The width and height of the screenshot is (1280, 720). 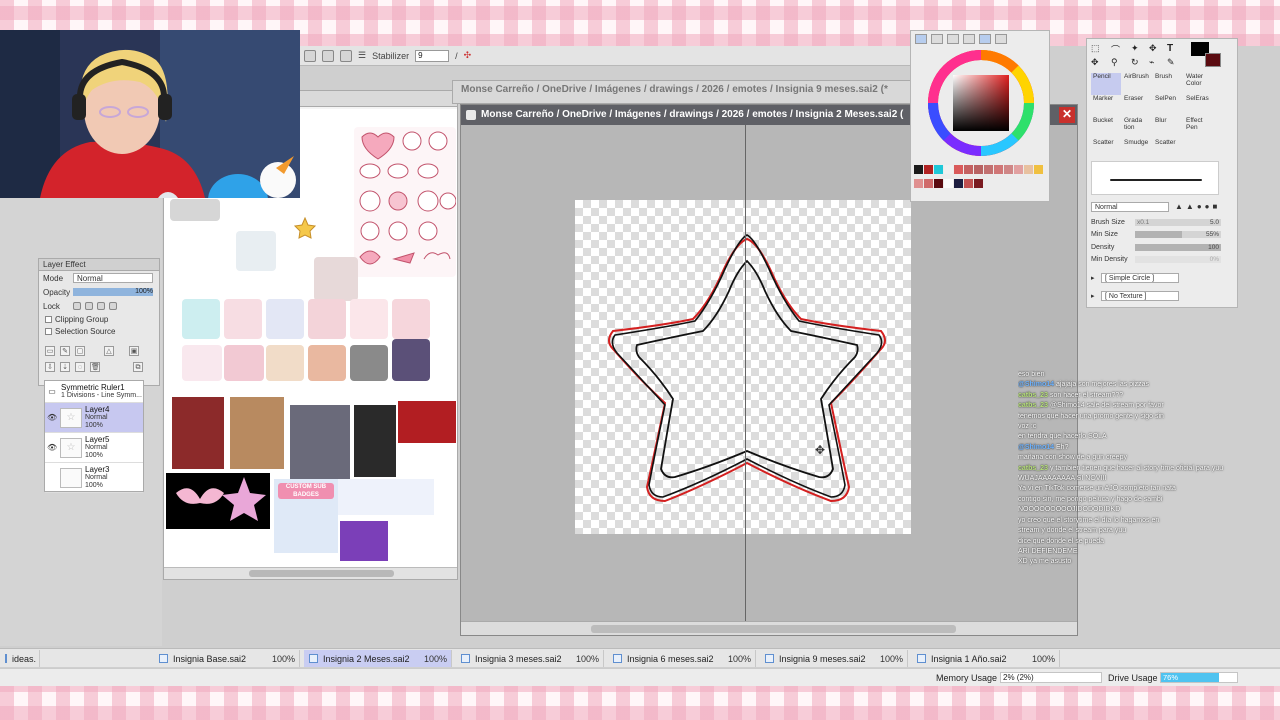 What do you see at coordinates (101, 306) in the screenshot?
I see `lock-move-icon` at bounding box center [101, 306].